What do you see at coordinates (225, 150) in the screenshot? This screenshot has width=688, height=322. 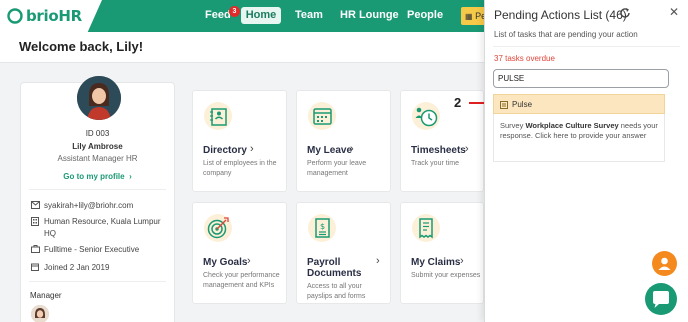 I see `tile-title: Directory` at bounding box center [225, 150].